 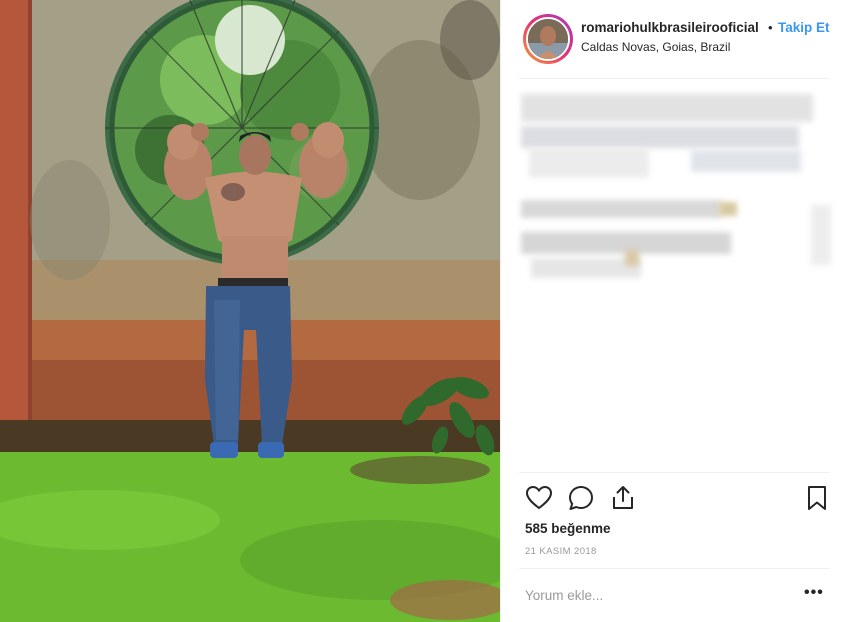 I want to click on avatar-story-ring, so click(x=548, y=39).